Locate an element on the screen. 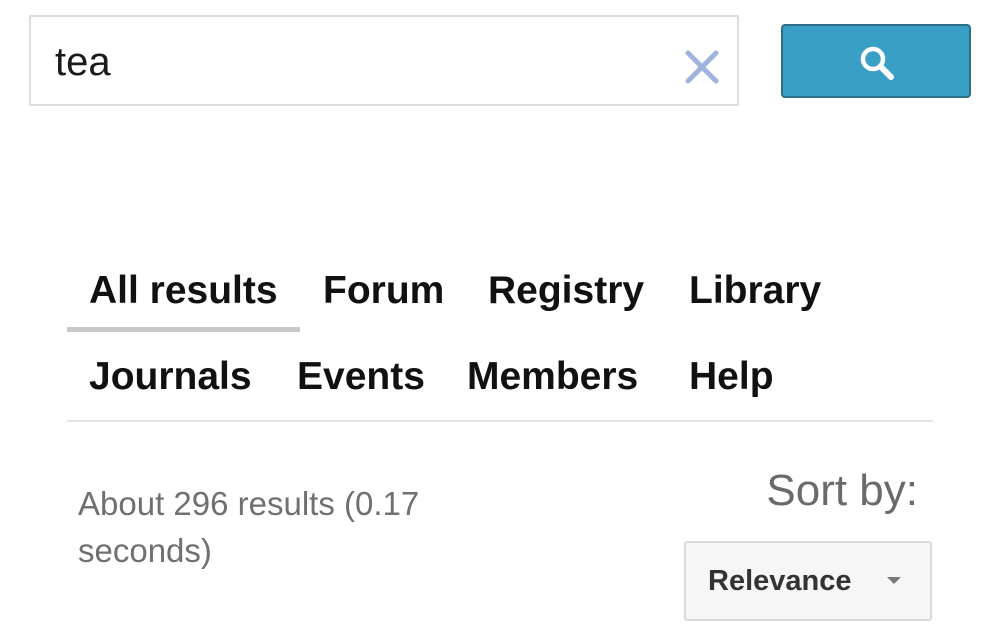 Image resolution: width=1000 pixels, height=624 pixels. search-icon is located at coordinates (877, 63).